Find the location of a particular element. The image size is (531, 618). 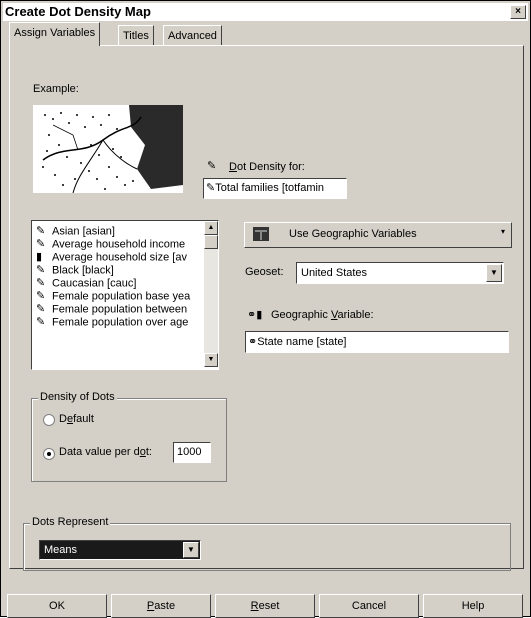

scroll-up-button: ▲ is located at coordinates (211, 228).